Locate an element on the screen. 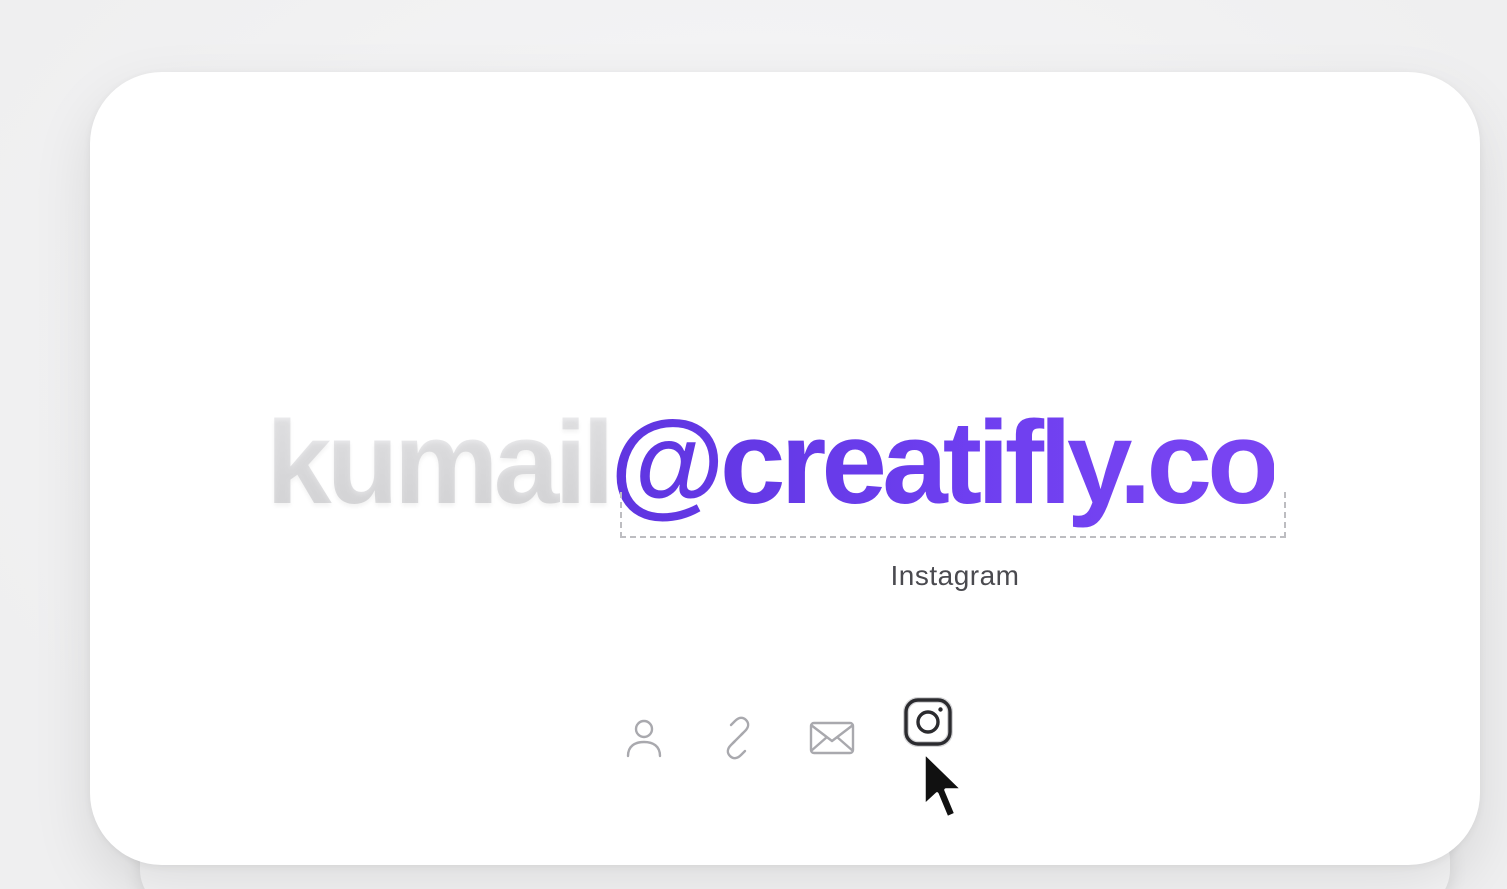 The height and width of the screenshot is (889, 1507). instagram-button is located at coordinates (928, 722).